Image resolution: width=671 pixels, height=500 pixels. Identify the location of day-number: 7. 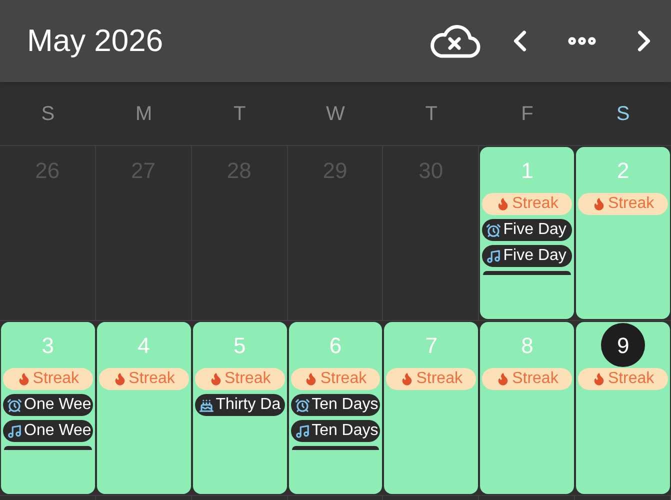
(431, 346).